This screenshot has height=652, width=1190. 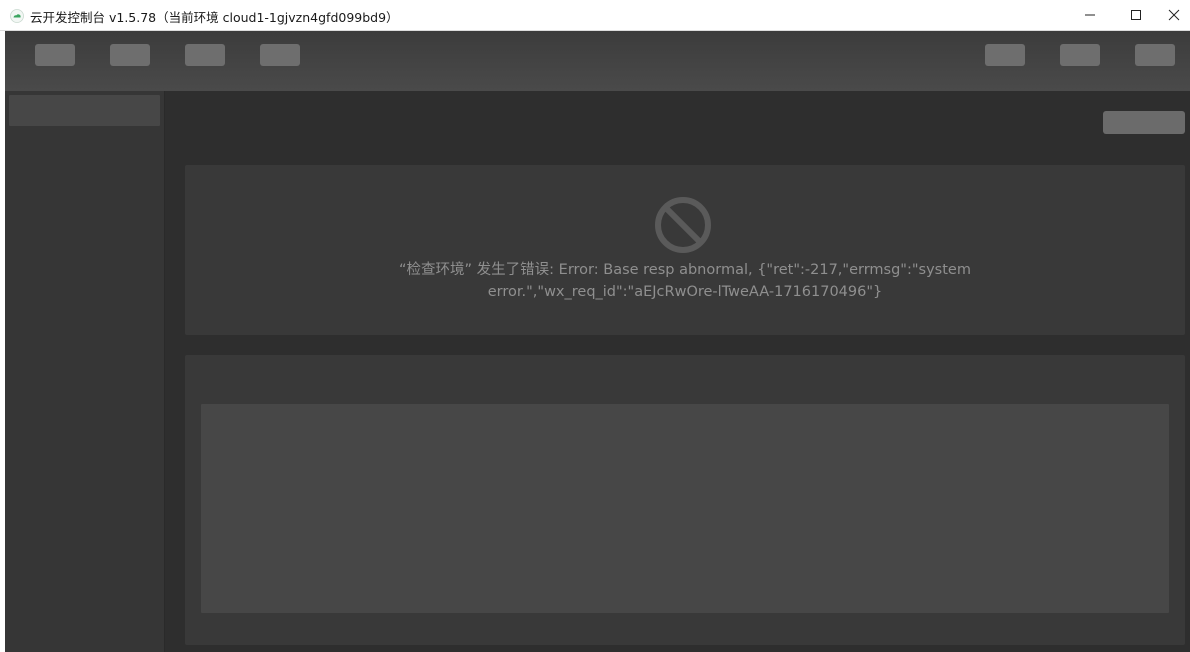 I want to click on close-button, so click(x=1174, y=15).